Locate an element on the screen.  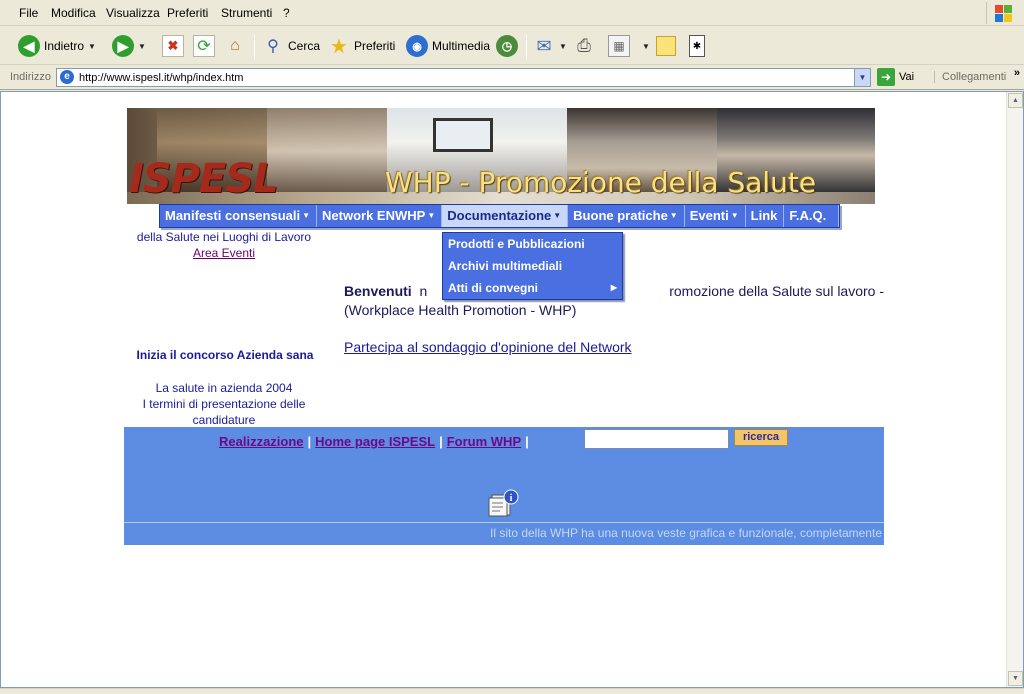
search-button: ⚲ Cerca is located at coordinates (291, 46).